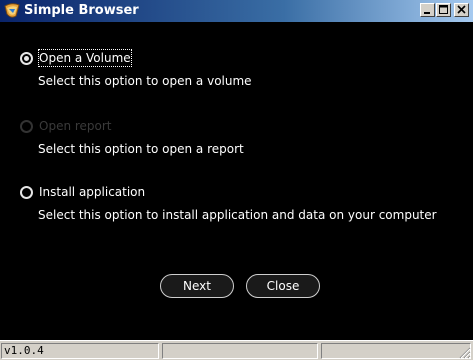 The height and width of the screenshot is (360, 473). Describe the element at coordinates (427, 10) in the screenshot. I see `minimize-button` at that location.